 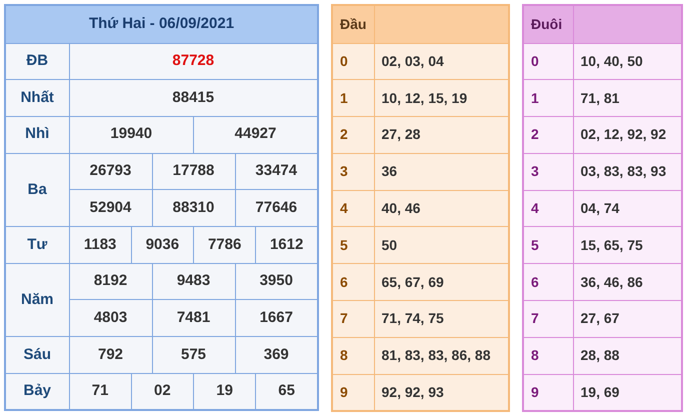 I want to click on prize-label: Ba, so click(x=37, y=189).